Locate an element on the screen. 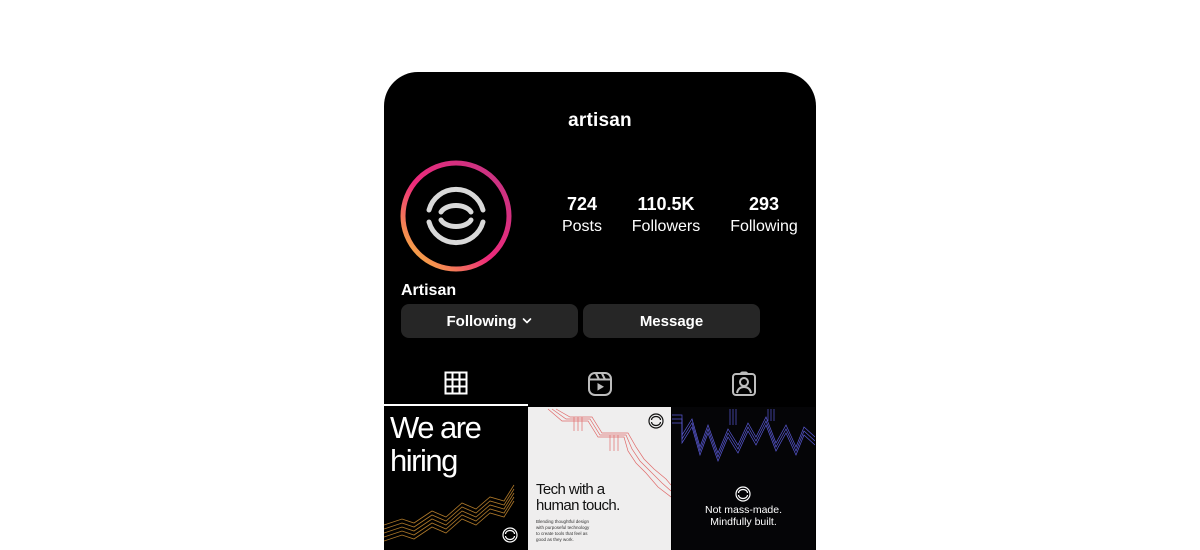 Image resolution: width=1200 pixels, height=550 pixels. message-button-label: Message is located at coordinates (671, 321).